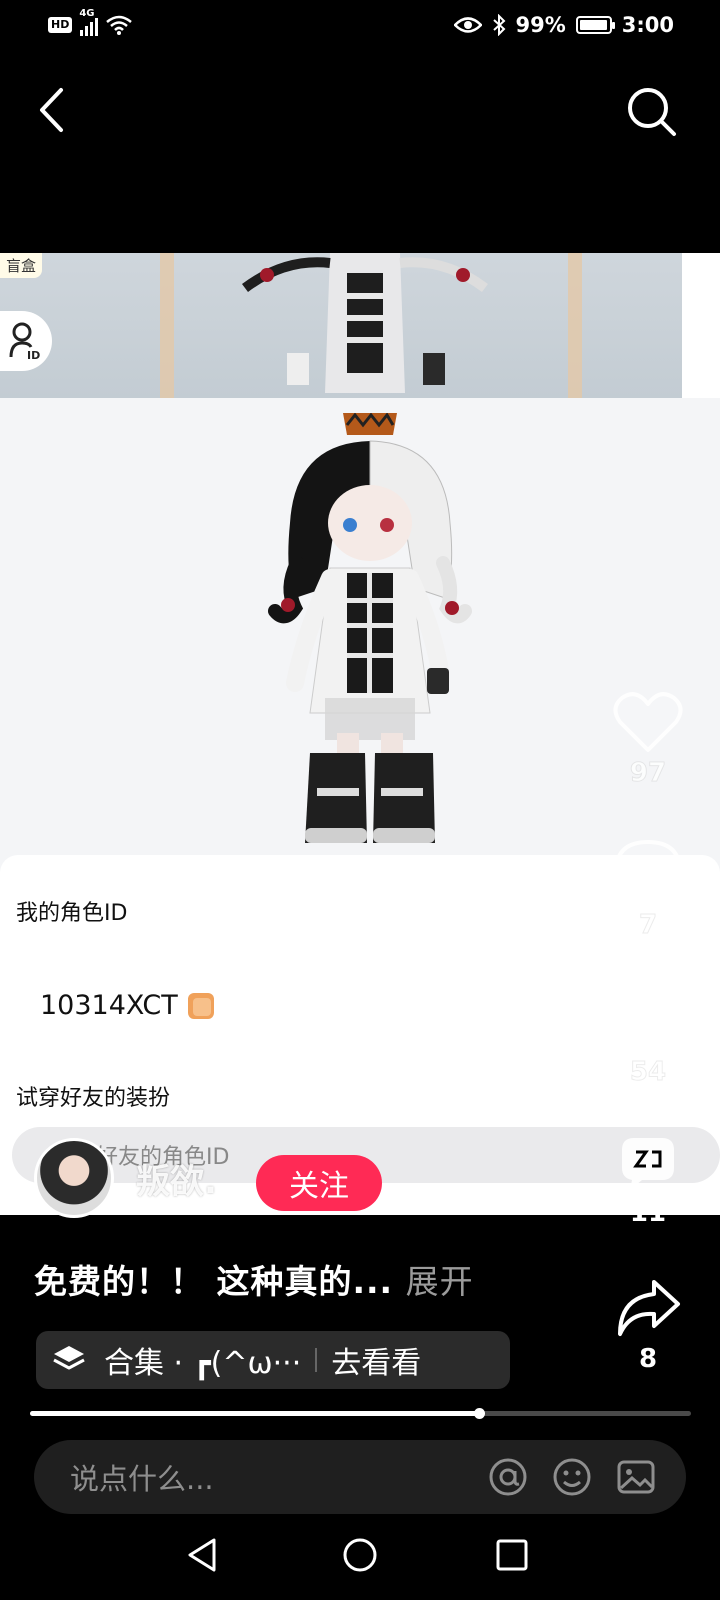  Describe the element at coordinates (203, 1363) in the screenshot. I see `collection-label: 合集 · ┏(^ω···` at that location.